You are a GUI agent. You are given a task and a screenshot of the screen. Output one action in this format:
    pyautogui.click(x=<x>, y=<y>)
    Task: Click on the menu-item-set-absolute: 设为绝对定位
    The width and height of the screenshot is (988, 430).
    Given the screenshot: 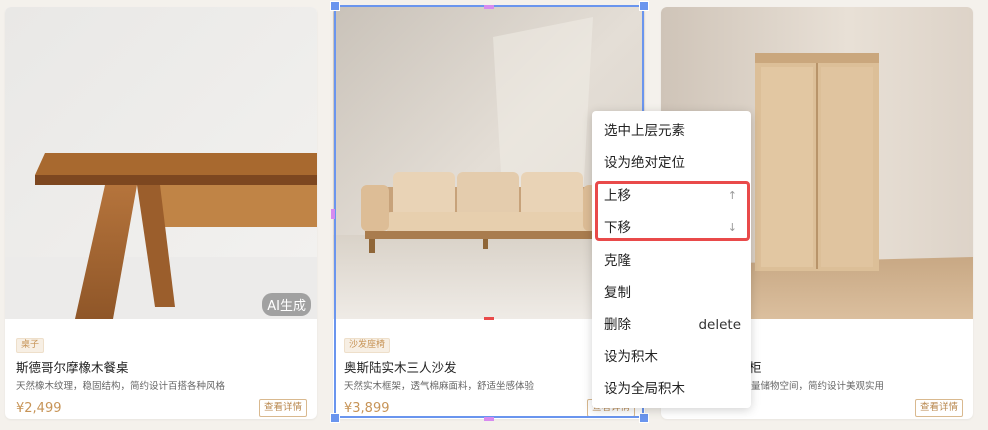 What is the action you would take?
    pyautogui.click(x=672, y=163)
    